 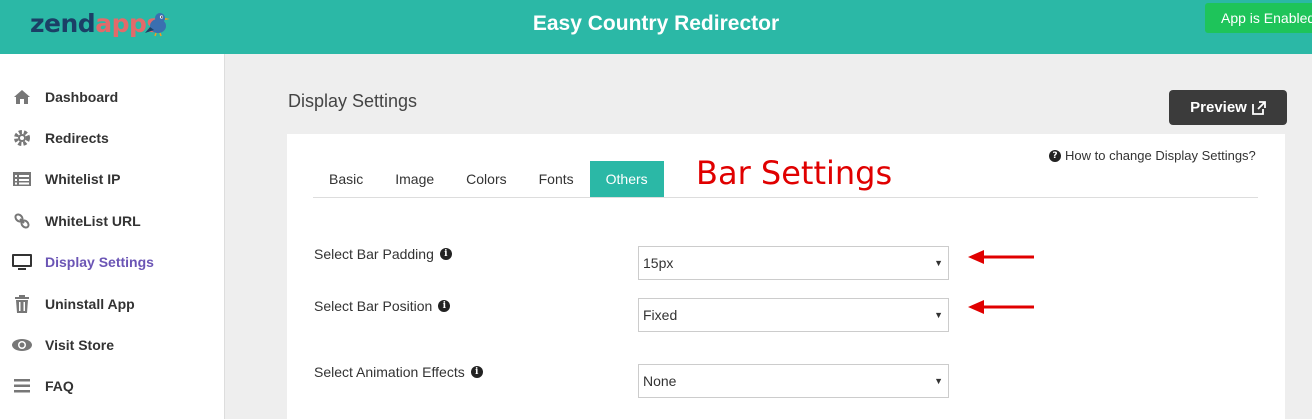 What do you see at coordinates (656, 23) in the screenshot?
I see `app-title: Easy Country Redirector` at bounding box center [656, 23].